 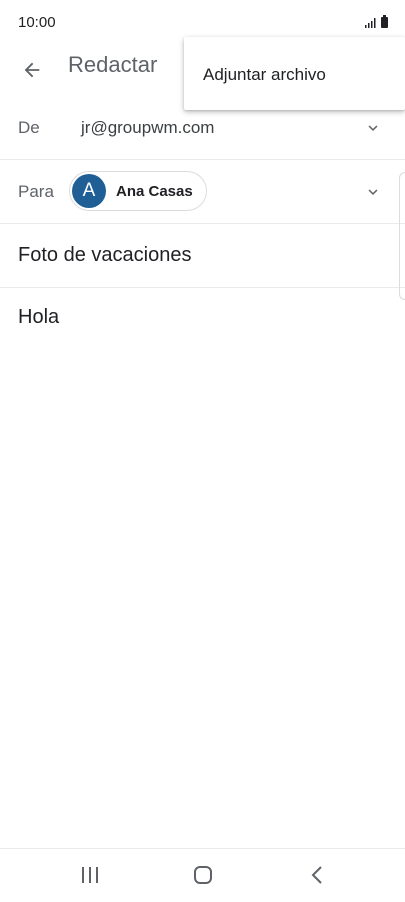 What do you see at coordinates (370, 23) in the screenshot?
I see `signal-icon` at bounding box center [370, 23].